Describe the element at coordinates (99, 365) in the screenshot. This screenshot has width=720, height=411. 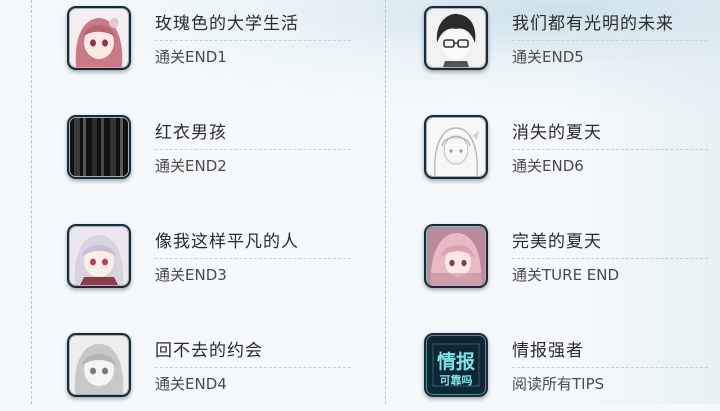
I see `grayscale-girl-portrait-icon` at that location.